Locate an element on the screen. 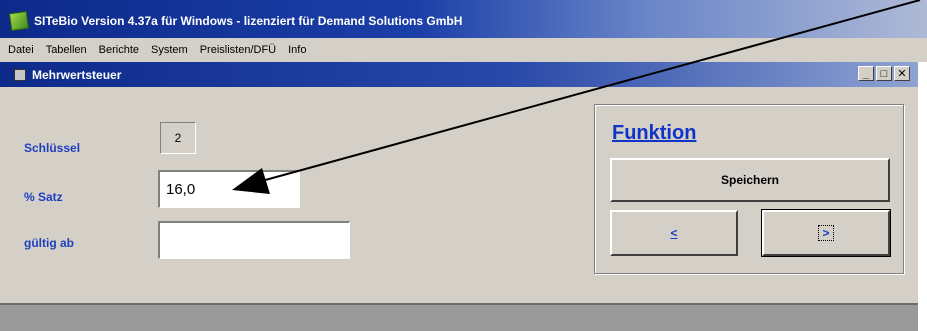 This screenshot has width=927, height=331. key-value: 2 is located at coordinates (178, 138).